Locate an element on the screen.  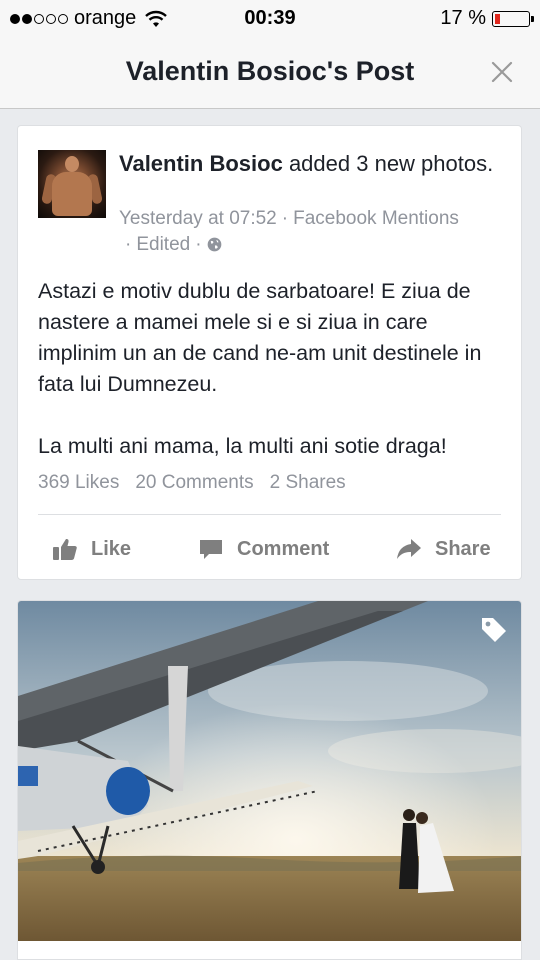
status-bar: orange 00:39 17 % is located at coordinates (270, 18).